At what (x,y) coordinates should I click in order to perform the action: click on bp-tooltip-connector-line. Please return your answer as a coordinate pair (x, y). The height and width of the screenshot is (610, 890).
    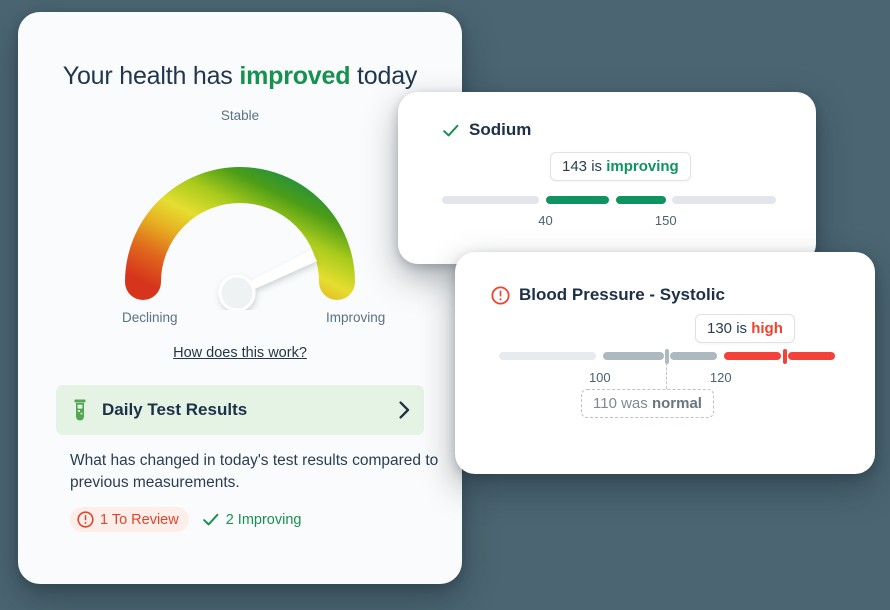
    Looking at the image, I should click on (666, 373).